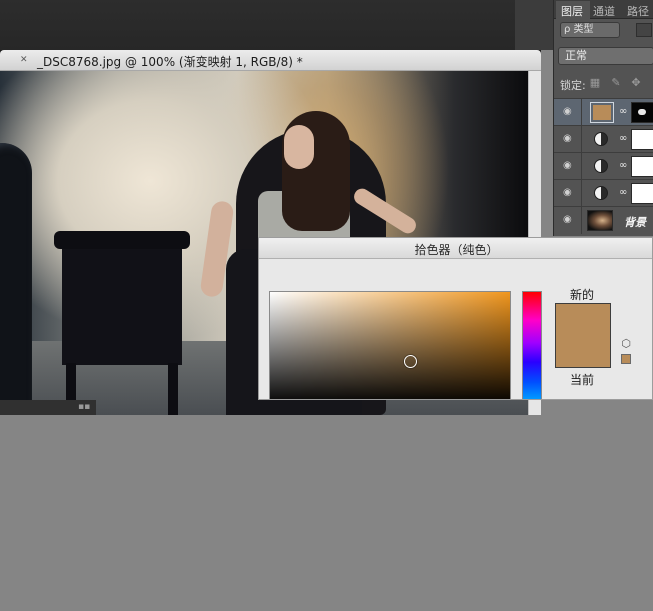 This screenshot has height=611, width=653. I want to click on layer-row-color-fill: ◉ ∞, so click(603, 112).